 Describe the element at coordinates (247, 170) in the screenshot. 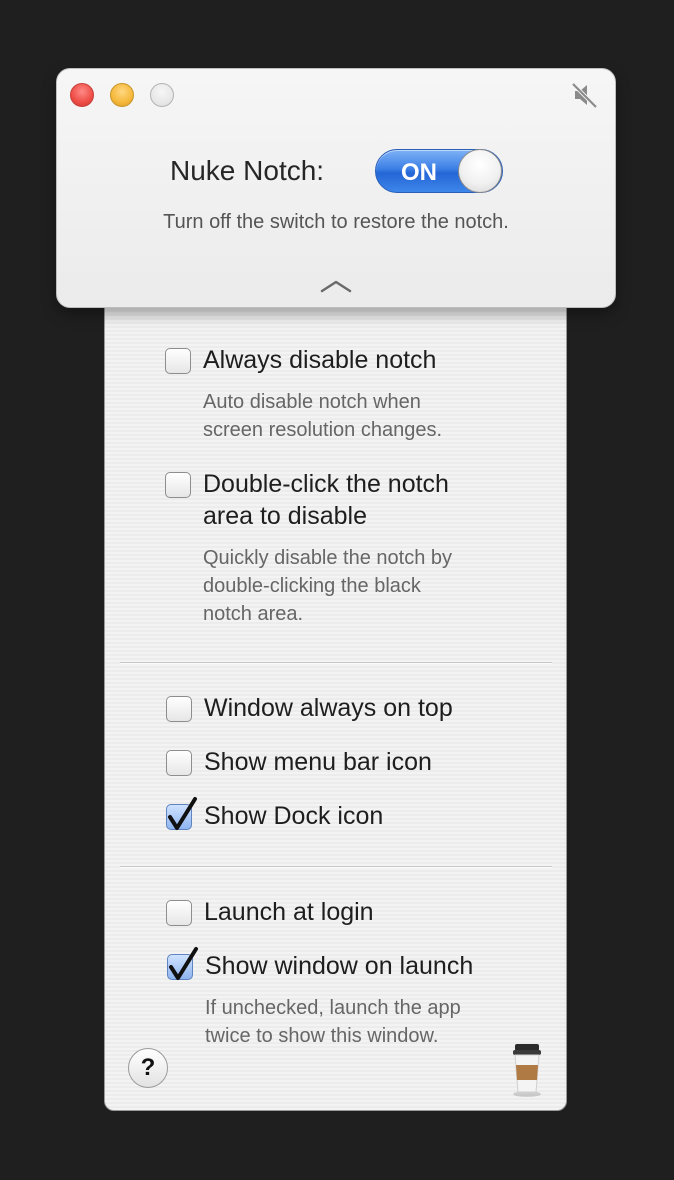

I see `nuke-notch-label: Nuke Notch:` at that location.